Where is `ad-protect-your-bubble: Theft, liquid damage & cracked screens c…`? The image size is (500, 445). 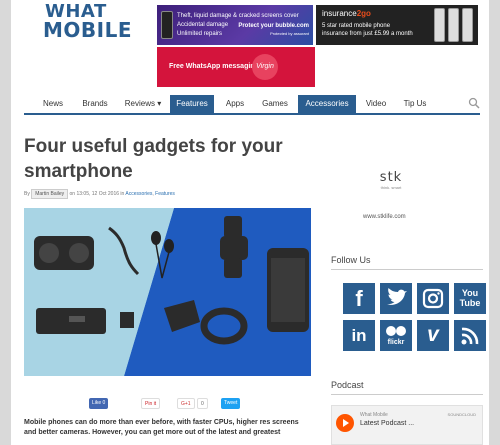 ad-protect-your-bubble: Theft, liquid damage & cracked screens c… is located at coordinates (235, 25).